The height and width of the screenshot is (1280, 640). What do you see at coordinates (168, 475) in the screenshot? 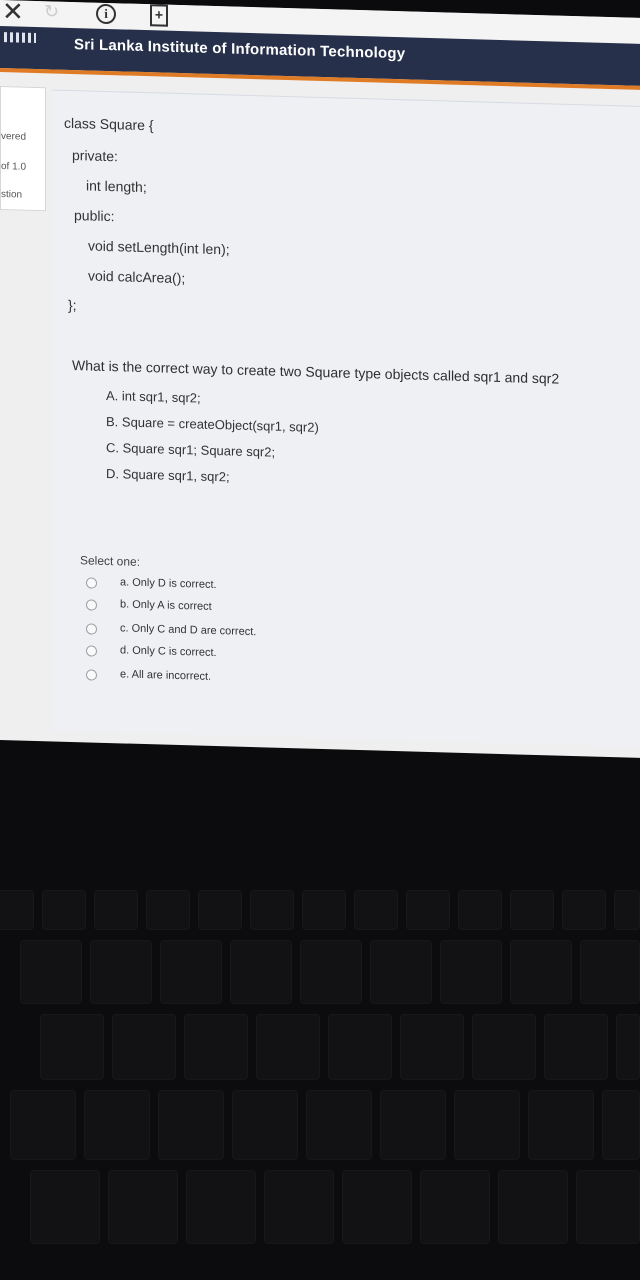
I see `question-option: D. Square sqr1, sqr2;` at bounding box center [168, 475].